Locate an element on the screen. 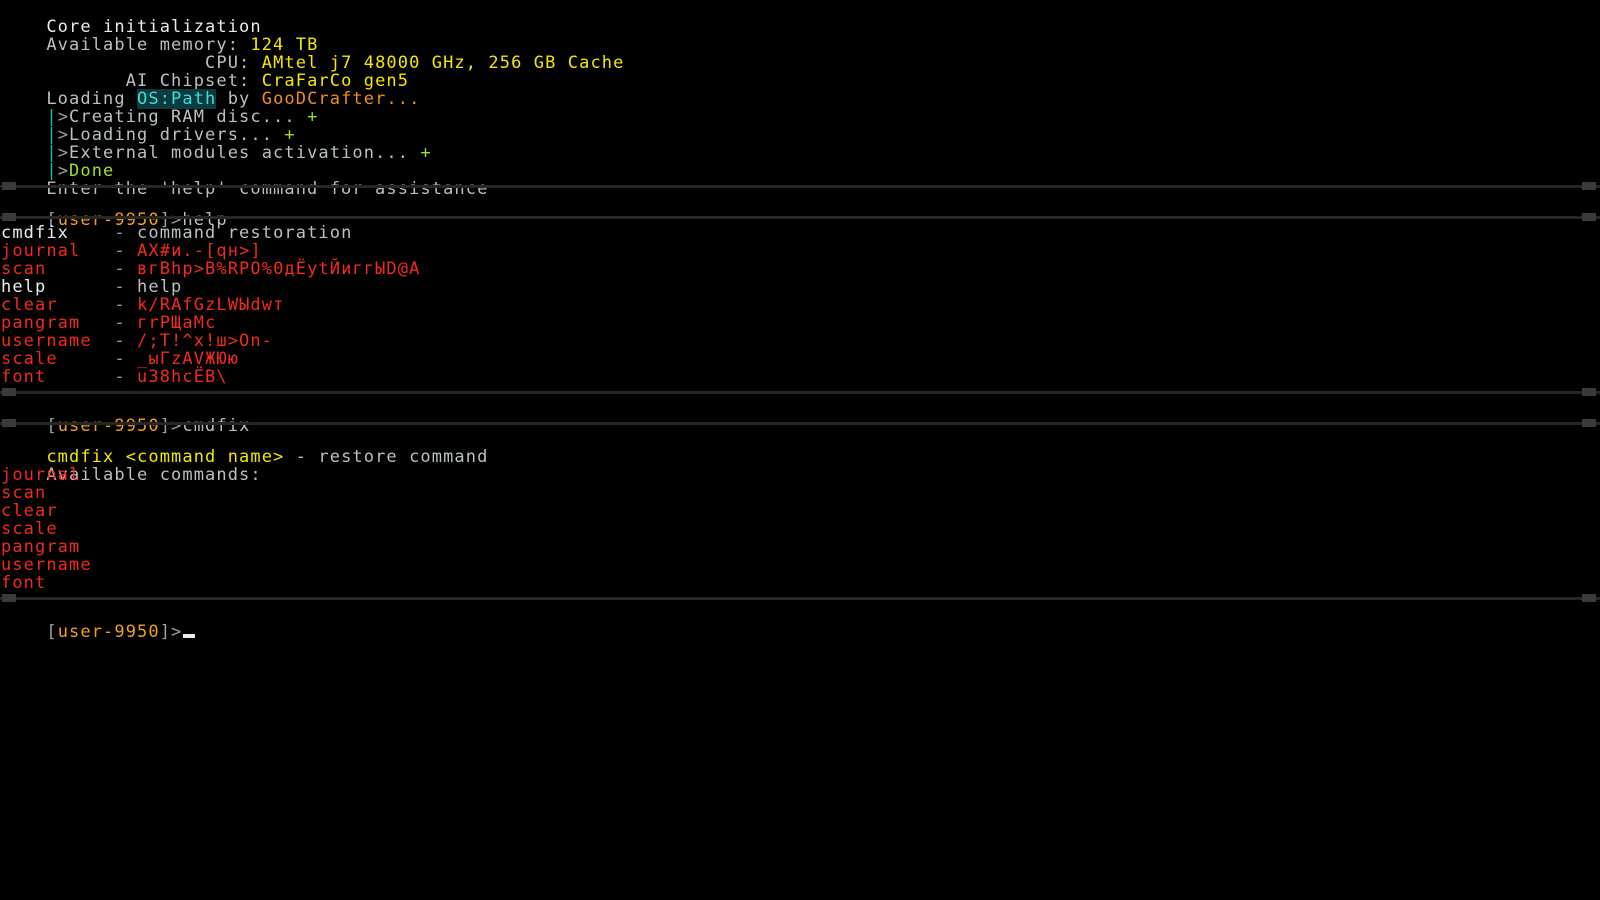  cmdfix-available-item-label: scale is located at coordinates (29, 529).